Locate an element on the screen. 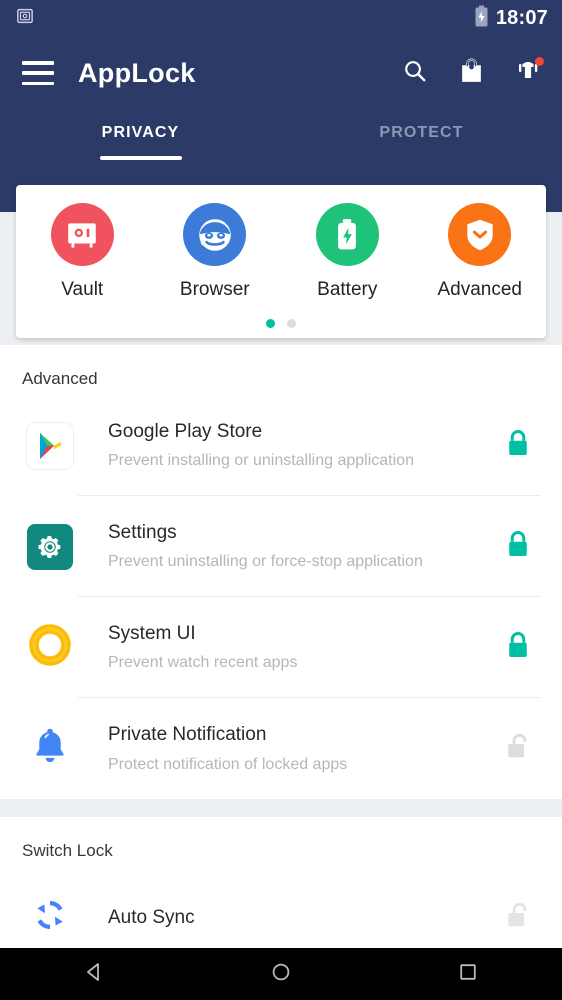  back-triangle-icon is located at coordinates (94, 974).